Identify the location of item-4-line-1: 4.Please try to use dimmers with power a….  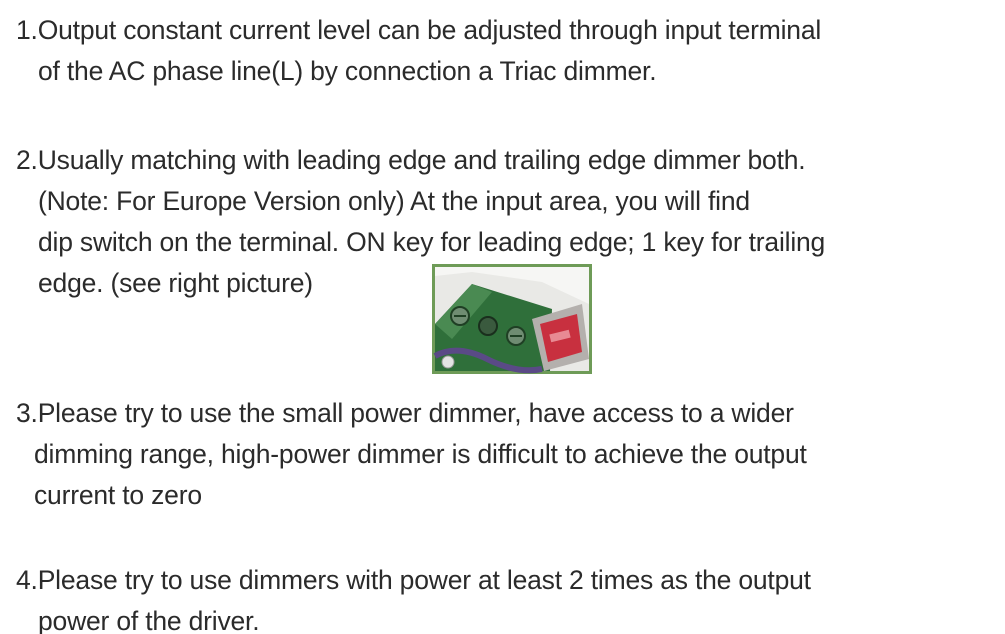
(413, 580).